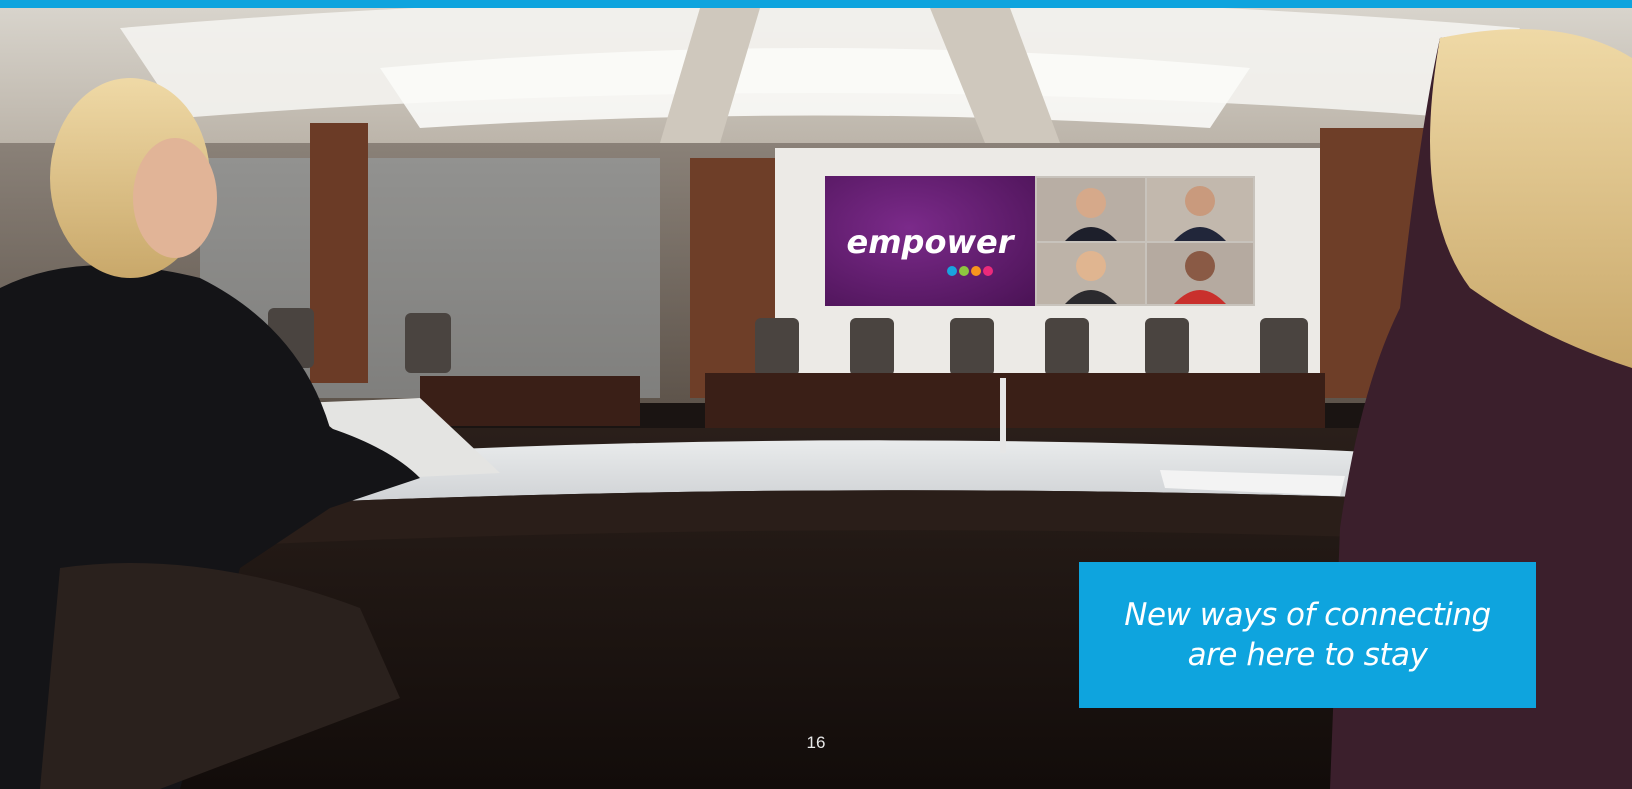 This screenshot has width=1632, height=789. Describe the element at coordinates (1145, 241) in the screenshot. I see `video-participant-tiles` at that location.